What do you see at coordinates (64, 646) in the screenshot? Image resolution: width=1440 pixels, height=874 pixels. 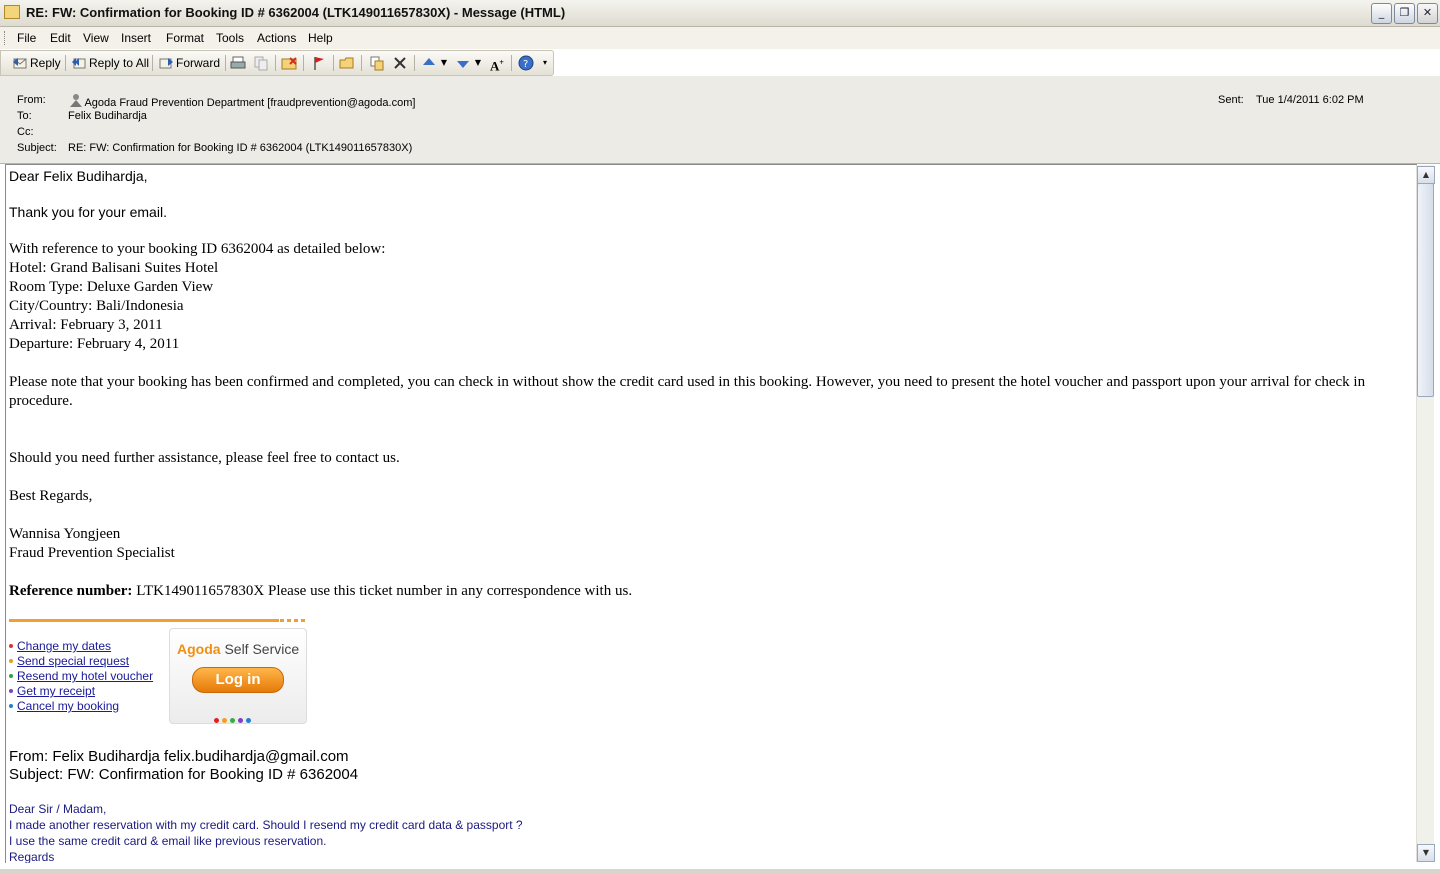 I see `change-dates-link: Change my dates` at bounding box center [64, 646].